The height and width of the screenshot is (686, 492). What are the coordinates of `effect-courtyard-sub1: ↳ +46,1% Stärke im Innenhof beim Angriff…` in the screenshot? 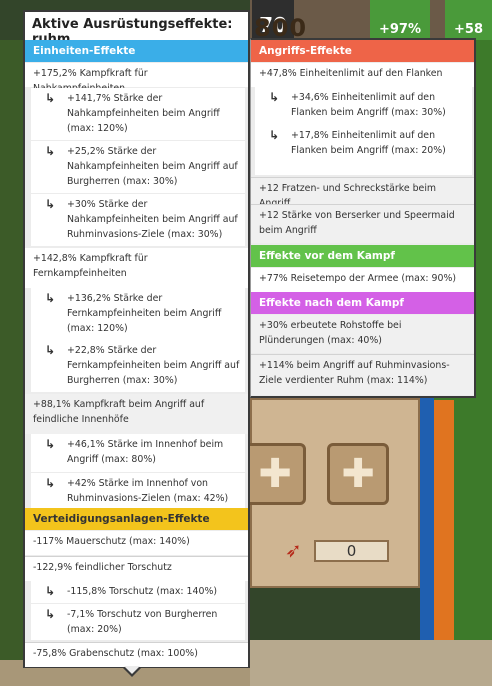 It's located at (138, 453).